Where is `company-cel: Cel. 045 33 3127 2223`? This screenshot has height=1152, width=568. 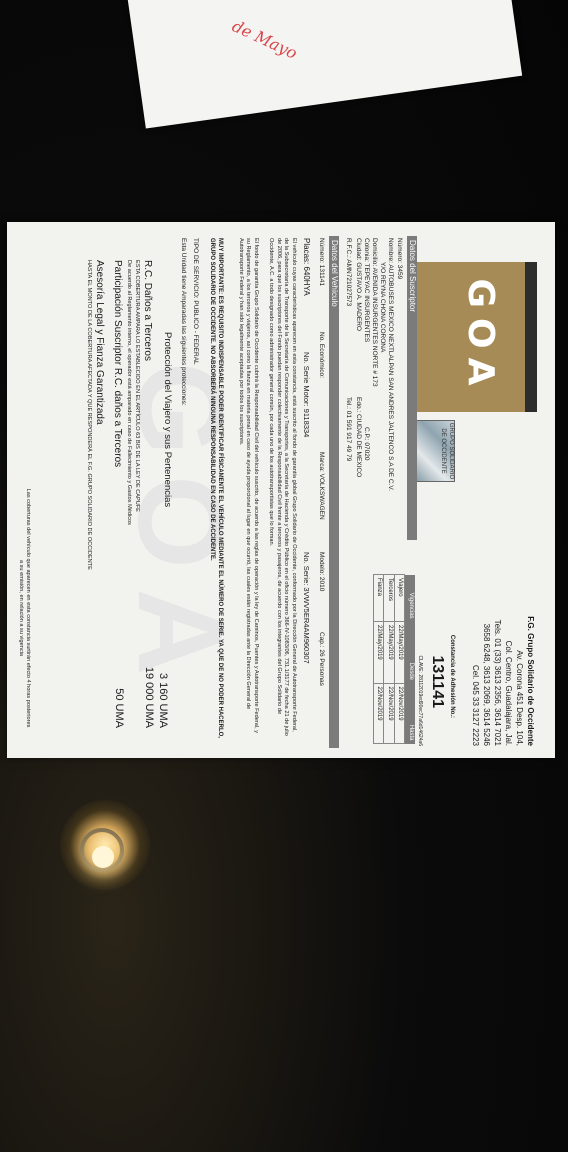 company-cel: Cel. 045 33 3127 2223 is located at coordinates (475, 705).